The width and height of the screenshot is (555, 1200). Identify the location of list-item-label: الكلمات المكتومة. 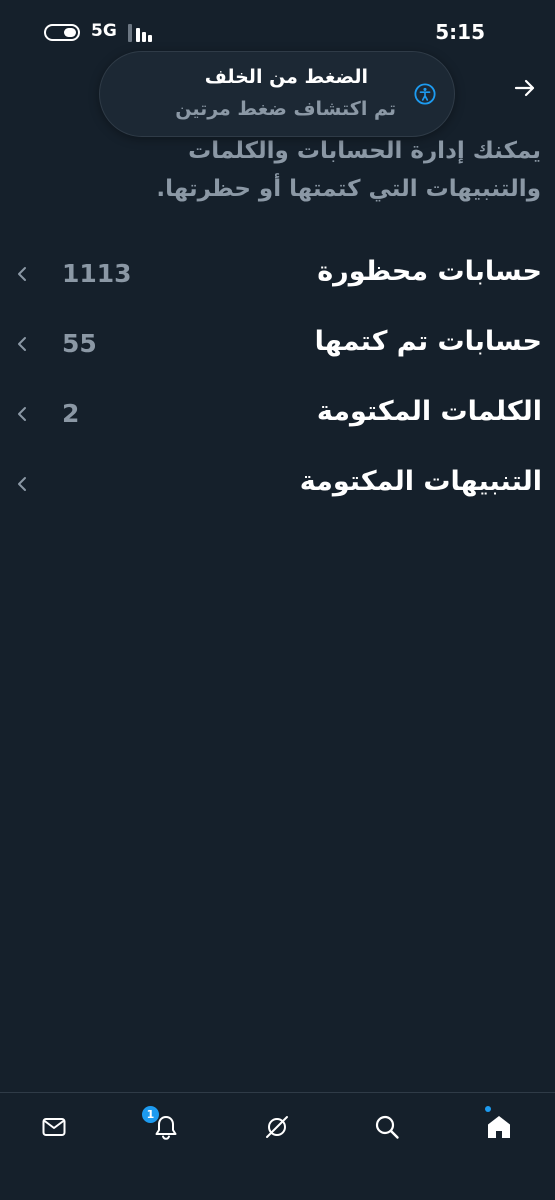
(429, 411).